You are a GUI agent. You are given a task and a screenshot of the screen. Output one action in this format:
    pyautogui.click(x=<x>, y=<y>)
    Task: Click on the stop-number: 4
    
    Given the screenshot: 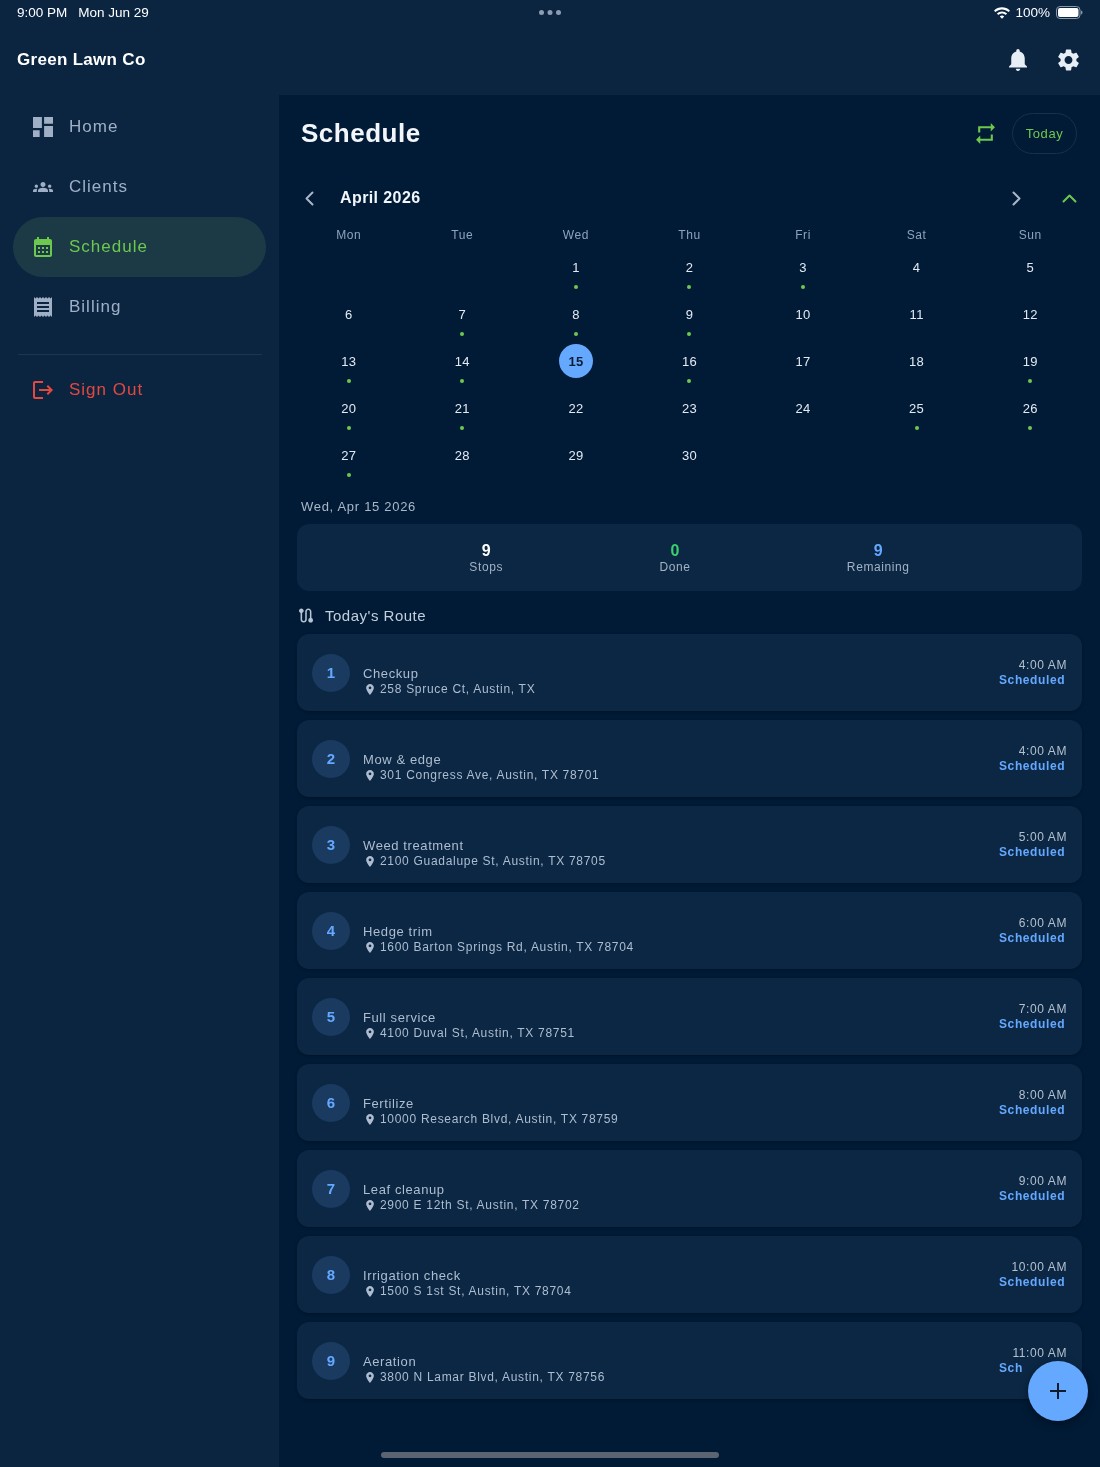 What is the action you would take?
    pyautogui.click(x=331, y=930)
    